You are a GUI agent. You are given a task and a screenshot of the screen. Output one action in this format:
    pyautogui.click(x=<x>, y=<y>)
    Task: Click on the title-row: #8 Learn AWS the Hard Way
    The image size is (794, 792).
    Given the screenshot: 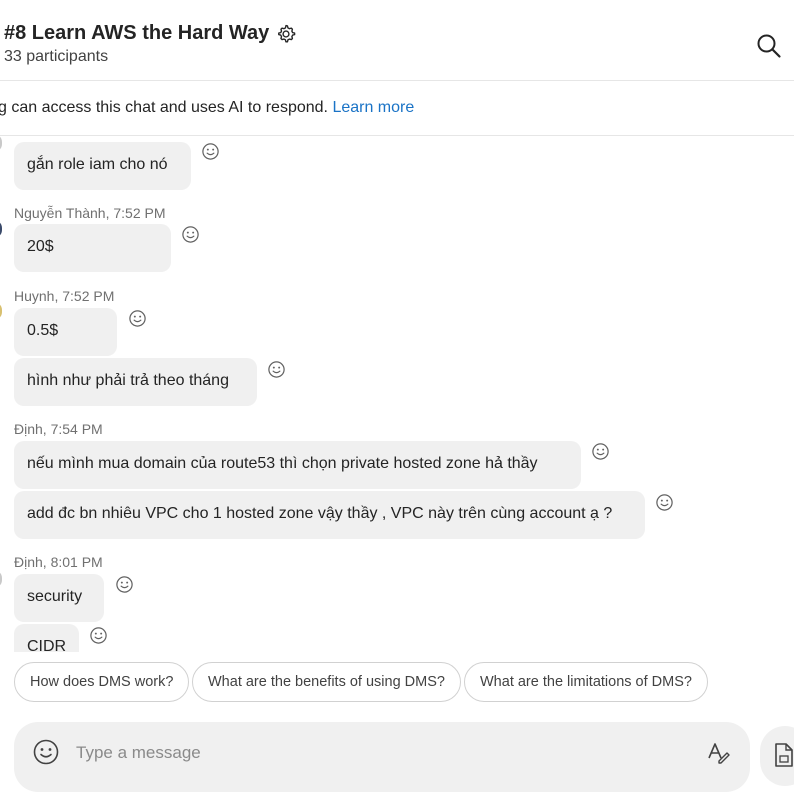 What is the action you would take?
    pyautogui.click(x=150, y=33)
    